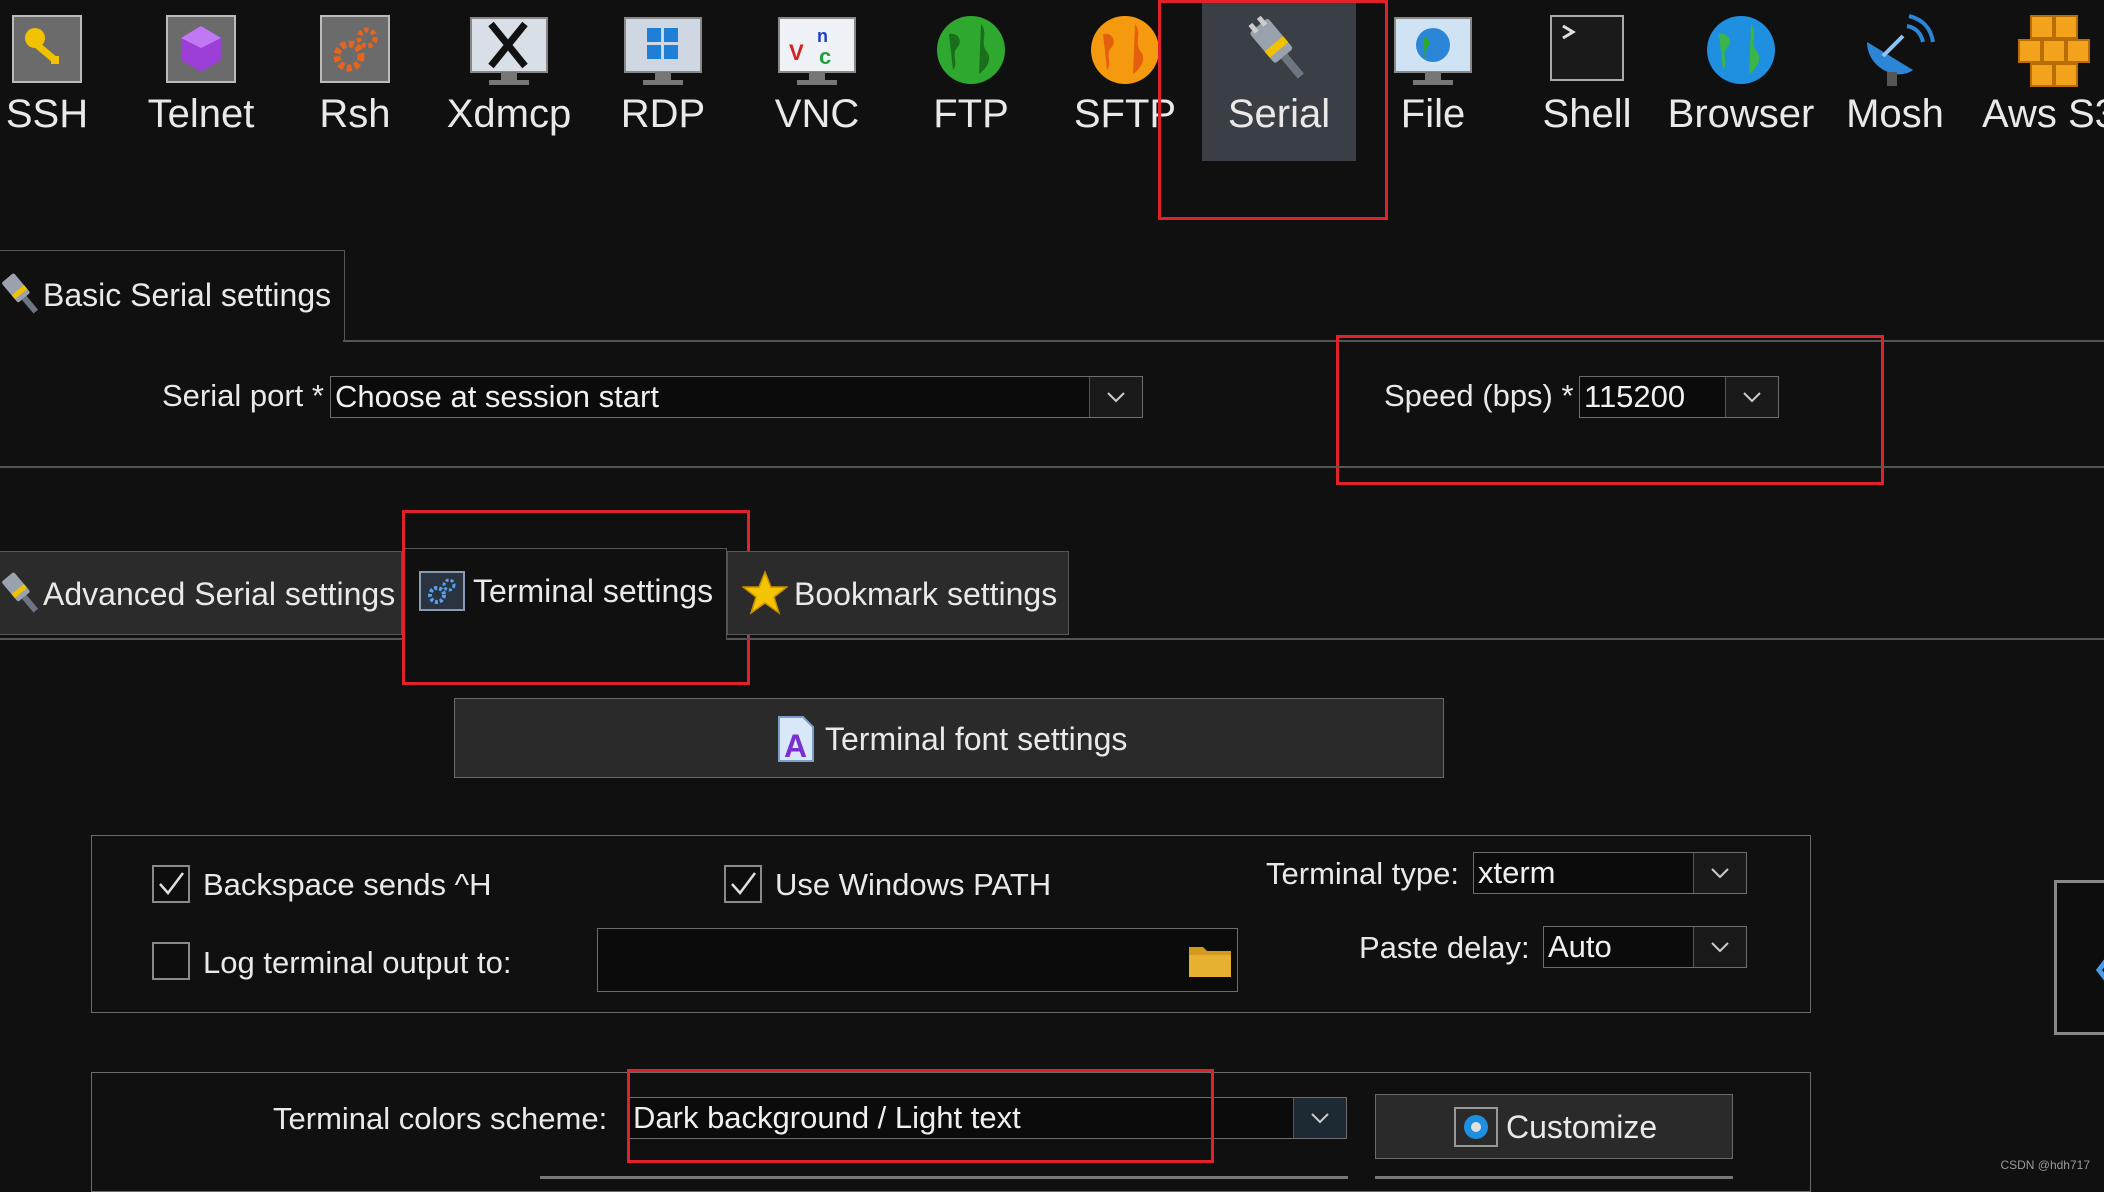 This screenshot has width=2104, height=1192. What do you see at coordinates (1741, 50) in the screenshot?
I see `blue-globe-icon` at bounding box center [1741, 50].